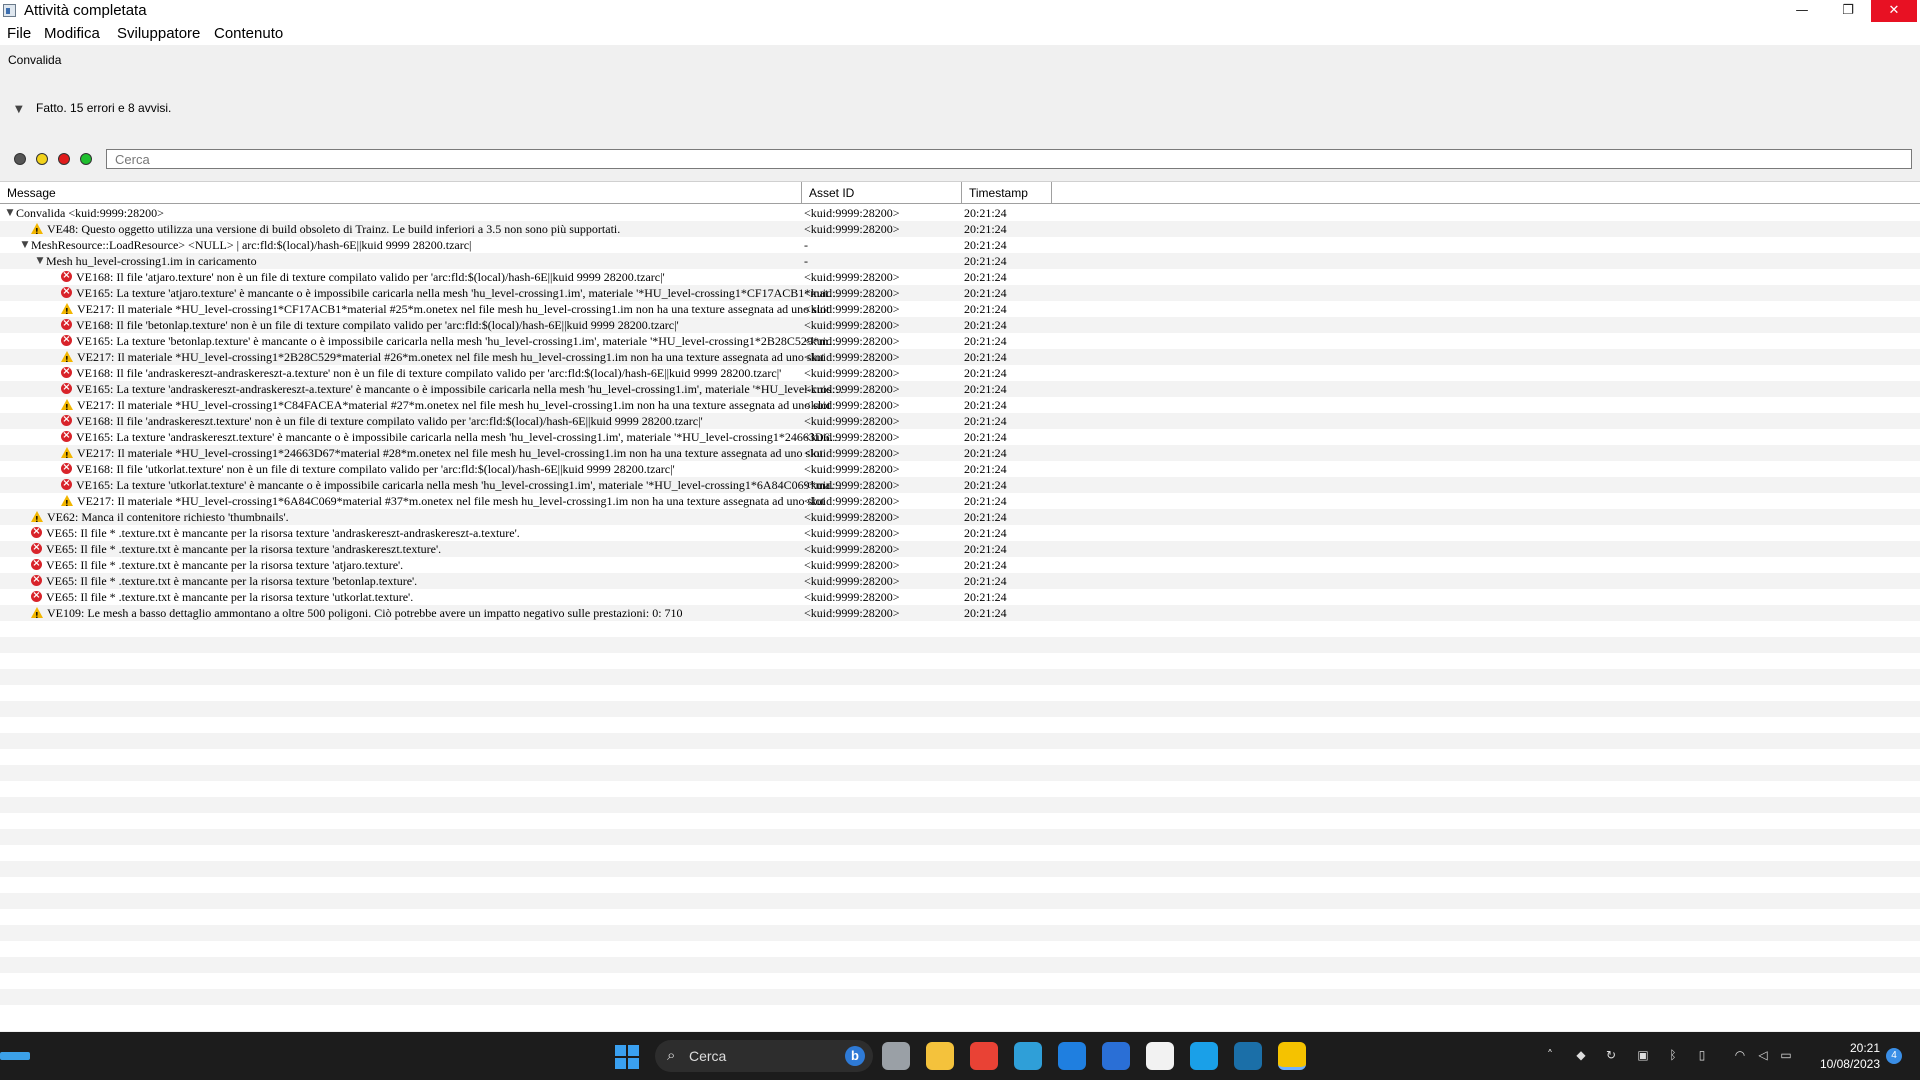 This screenshot has height=1080, width=1920. What do you see at coordinates (64, 159) in the screenshot?
I see `filter-errors-button` at bounding box center [64, 159].